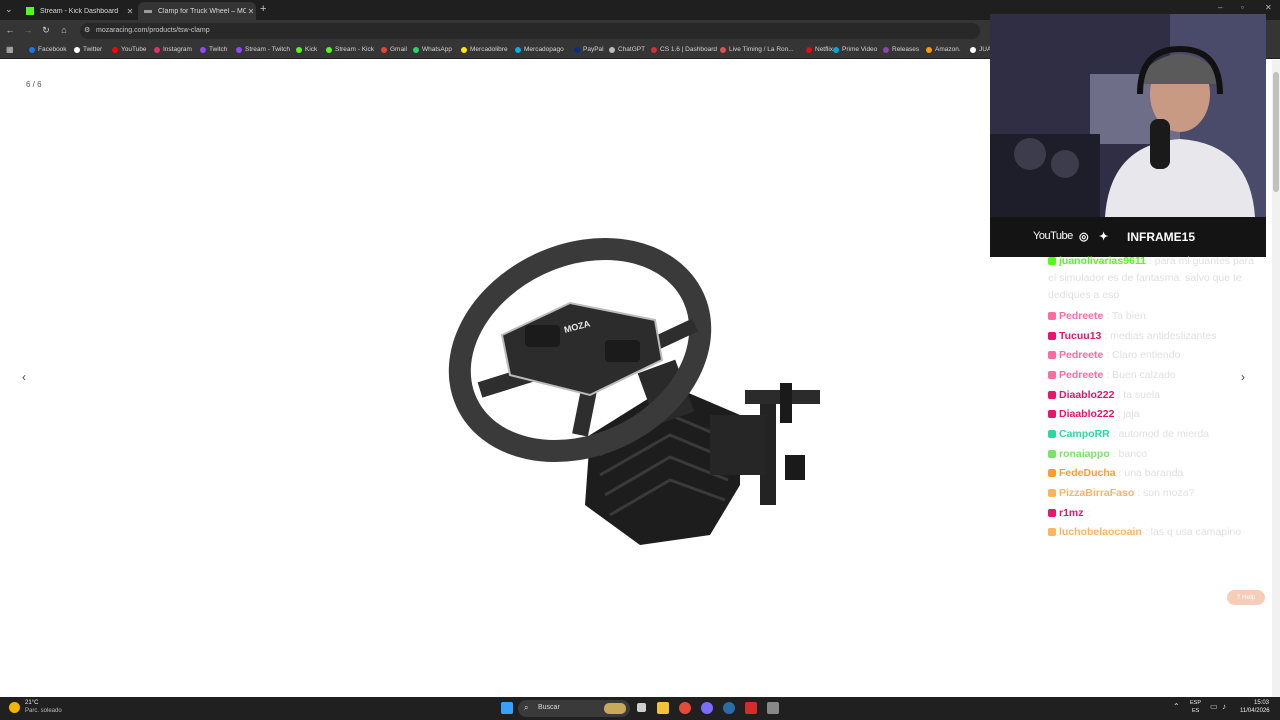 The height and width of the screenshot is (720, 1280). I want to click on apps-grid-icon: ▦, so click(10, 49).